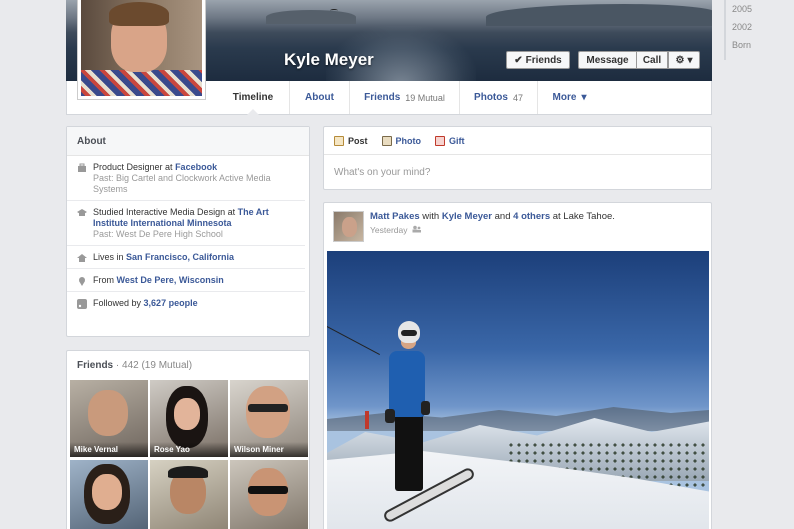 This screenshot has height=529, width=794. What do you see at coordinates (408, 140) in the screenshot?
I see `photo-label: Photo` at bounding box center [408, 140].